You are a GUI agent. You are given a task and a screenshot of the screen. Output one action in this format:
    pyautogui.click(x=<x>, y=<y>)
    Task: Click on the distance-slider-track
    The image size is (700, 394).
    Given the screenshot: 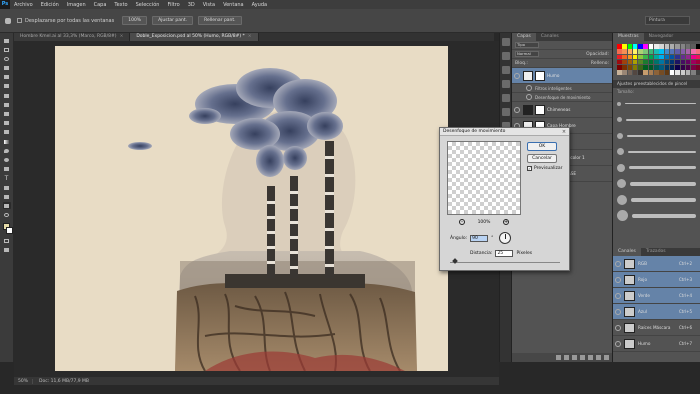 What is the action you would take?
    pyautogui.click(x=505, y=262)
    